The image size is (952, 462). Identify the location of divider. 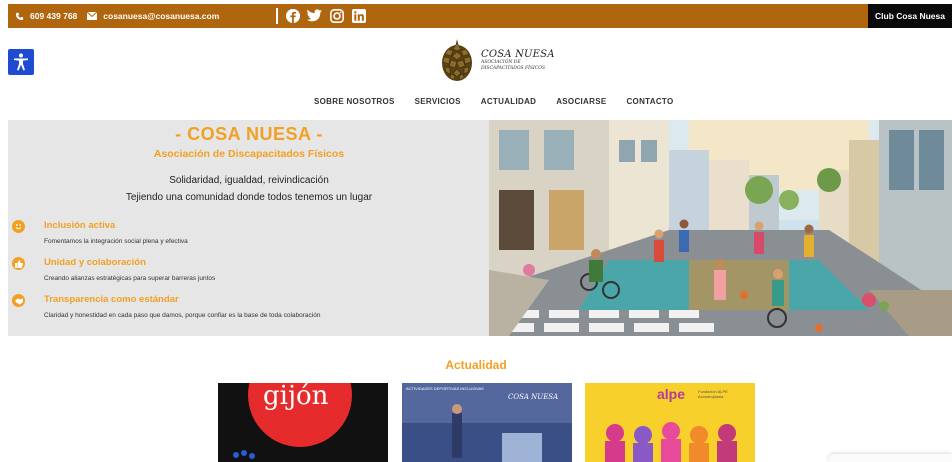
(277, 16).